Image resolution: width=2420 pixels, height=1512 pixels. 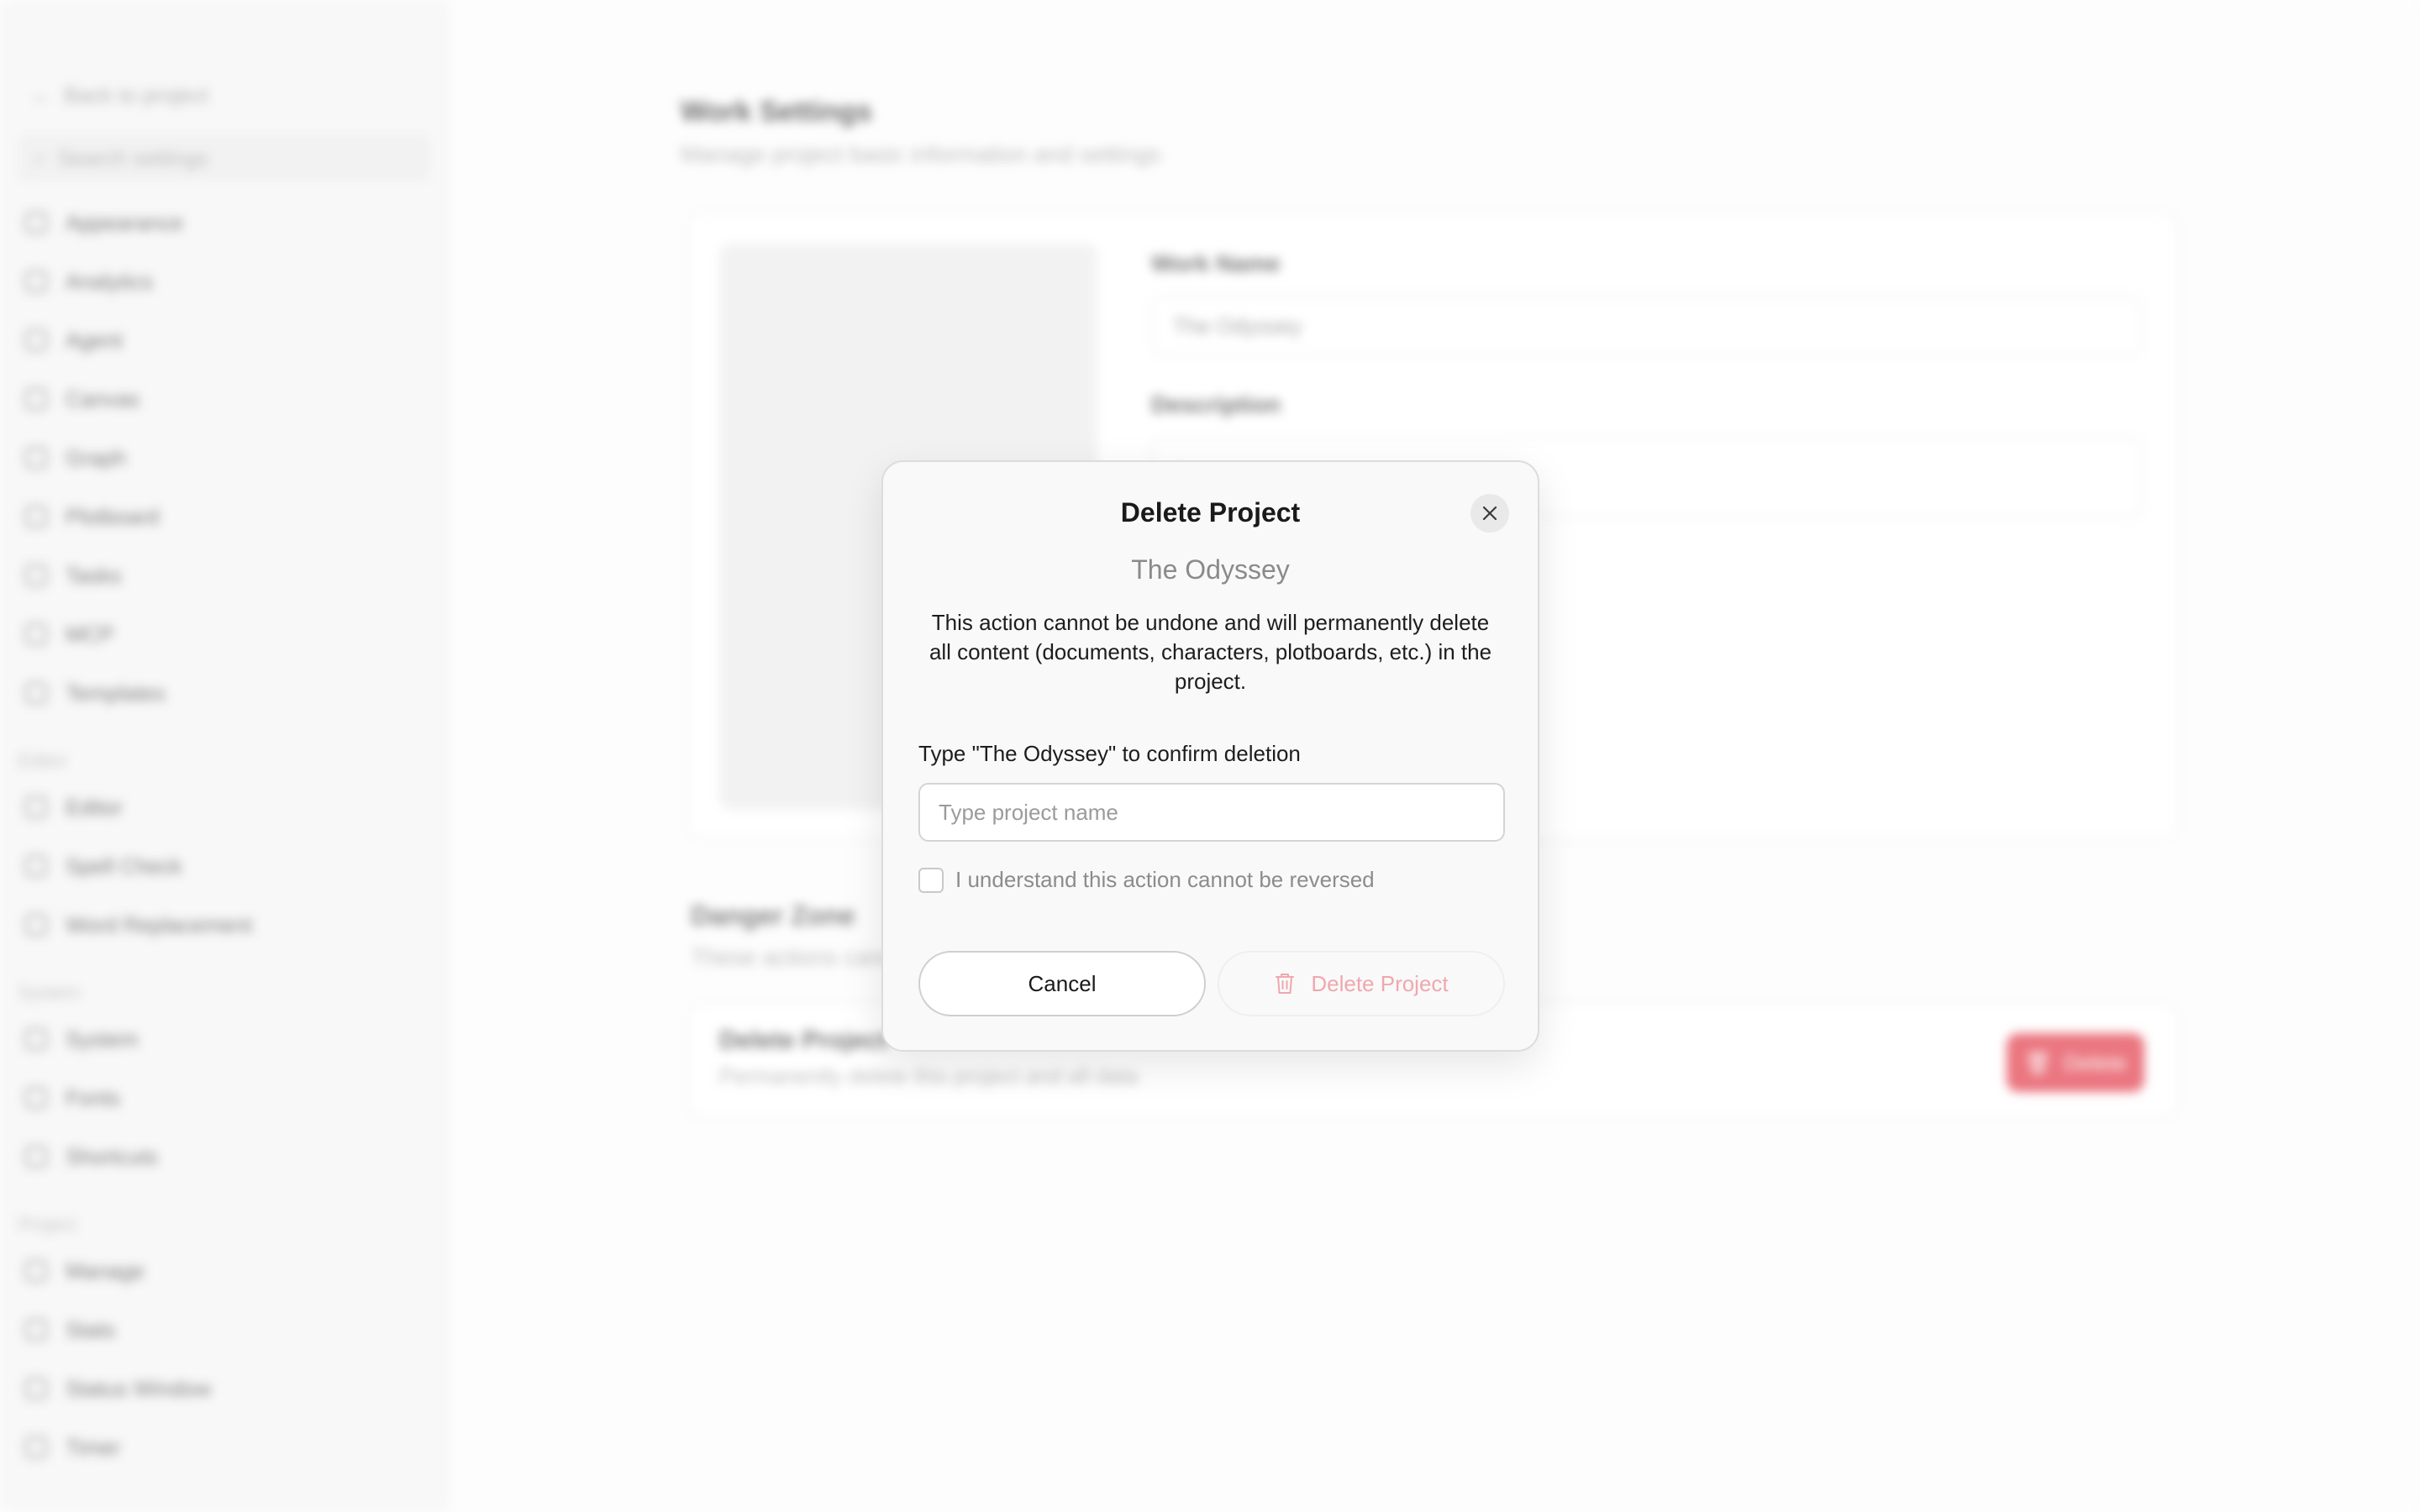 I want to click on dialog-project-name: The Odyssey, so click(x=1210, y=569).